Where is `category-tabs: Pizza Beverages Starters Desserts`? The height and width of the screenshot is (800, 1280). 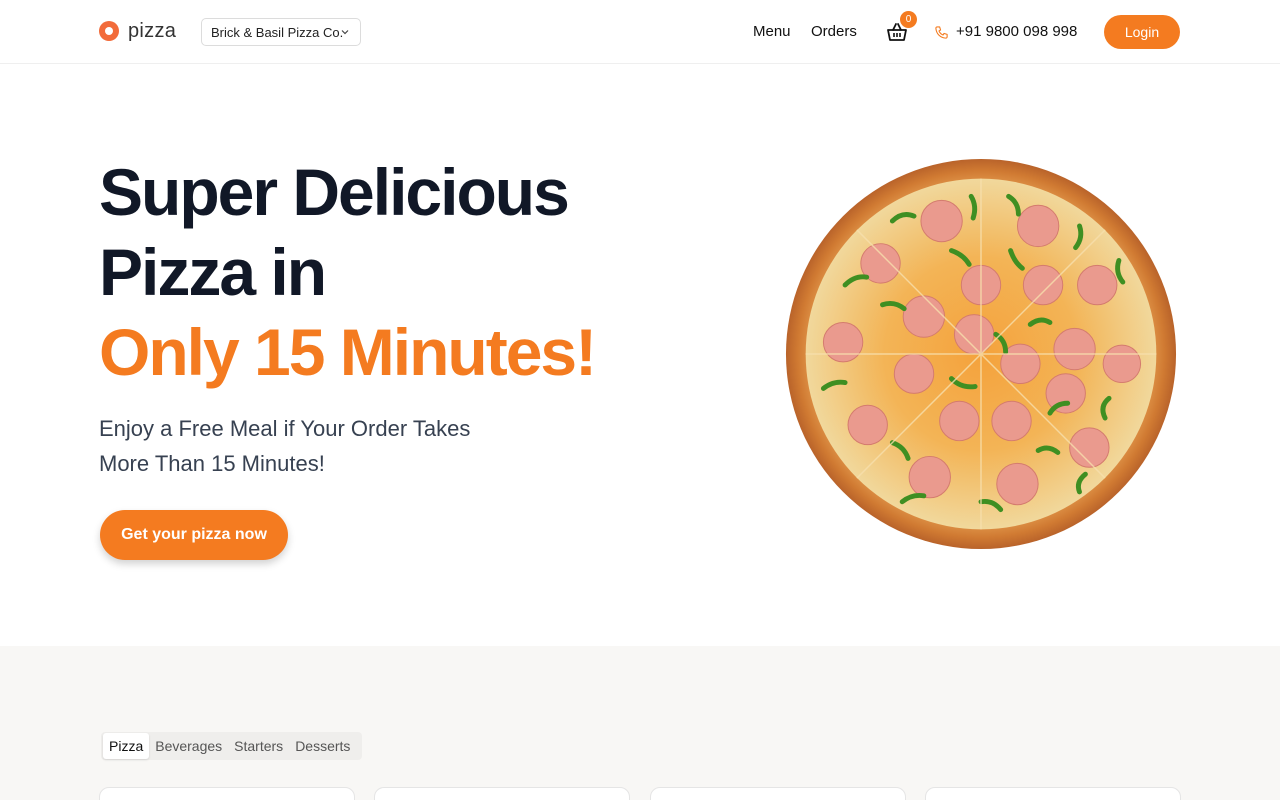
category-tabs: Pizza Beverages Starters Desserts is located at coordinates (232, 746).